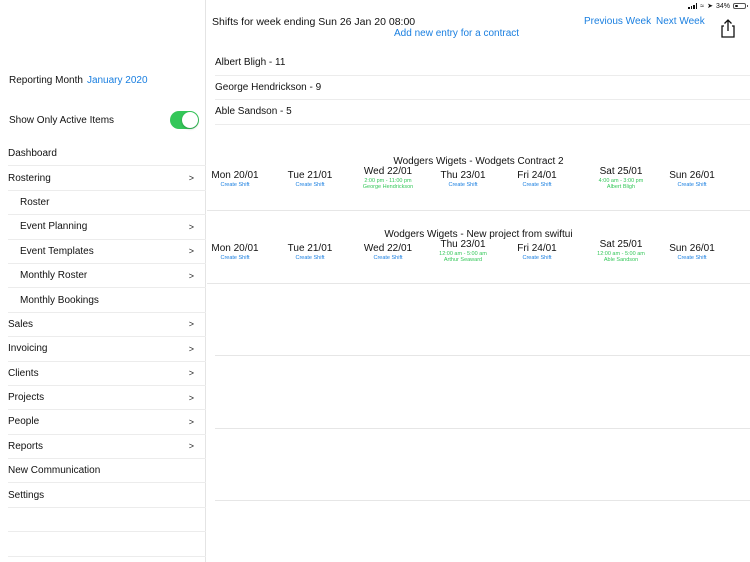 This screenshot has width=750, height=562. I want to click on show-active-toggle, so click(184, 120).